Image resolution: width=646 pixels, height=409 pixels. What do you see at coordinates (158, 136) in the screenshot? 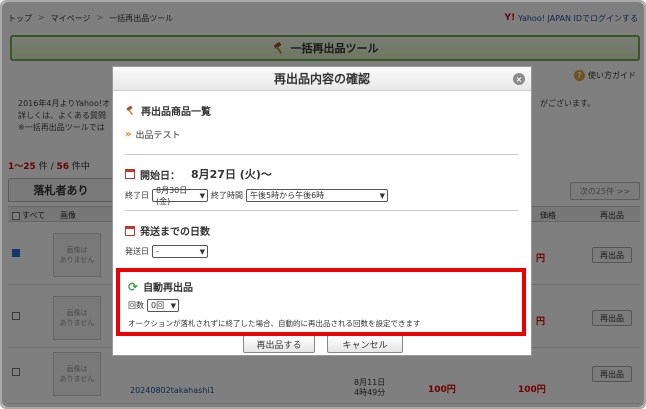
I see `item-name: 出品テスト` at bounding box center [158, 136].